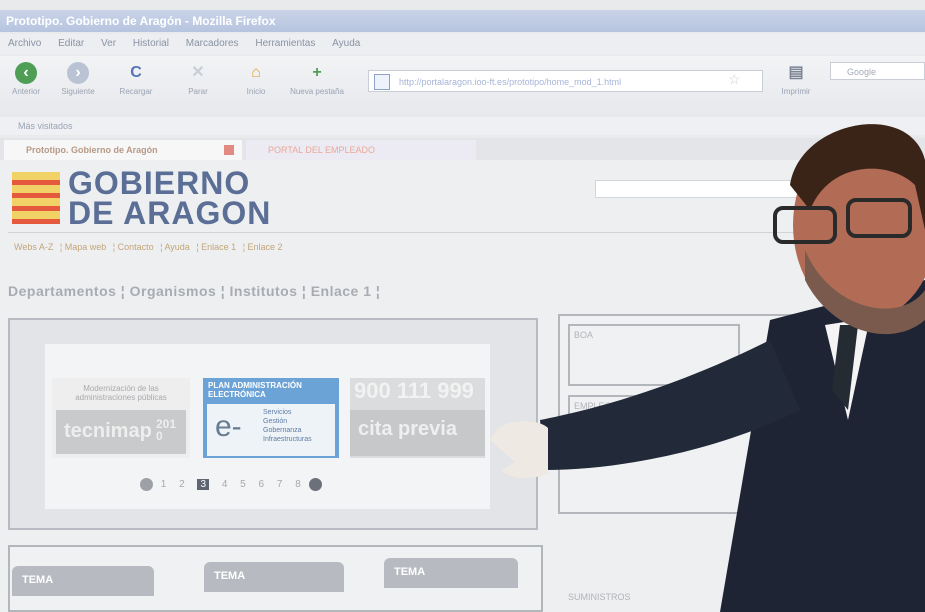  Describe the element at coordinates (78, 91) in the screenshot. I see `forward-label: Siguiente` at that location.